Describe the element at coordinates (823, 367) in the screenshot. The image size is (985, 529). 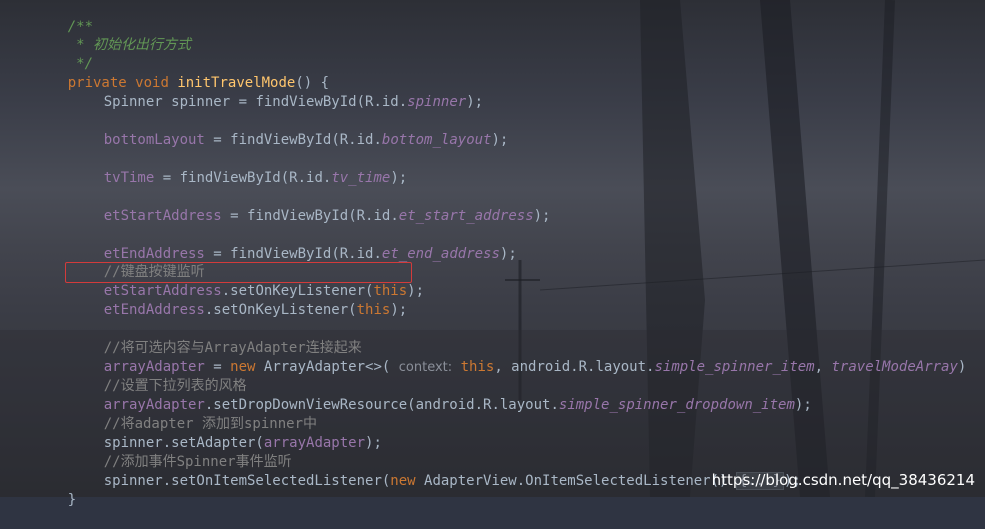
I see `code-token: ,` at that location.